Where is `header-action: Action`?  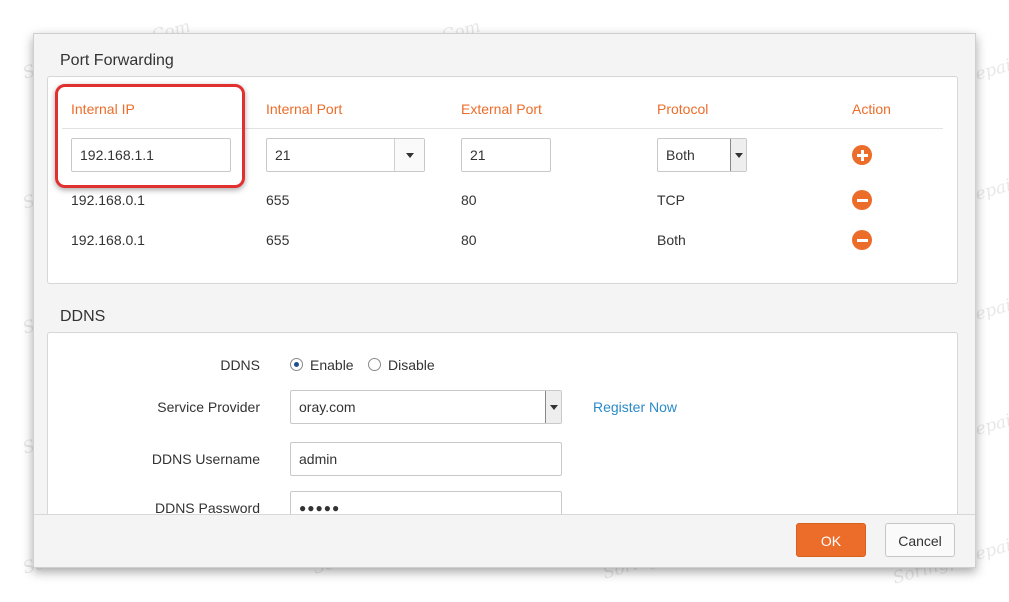
header-action: Action is located at coordinates (871, 109).